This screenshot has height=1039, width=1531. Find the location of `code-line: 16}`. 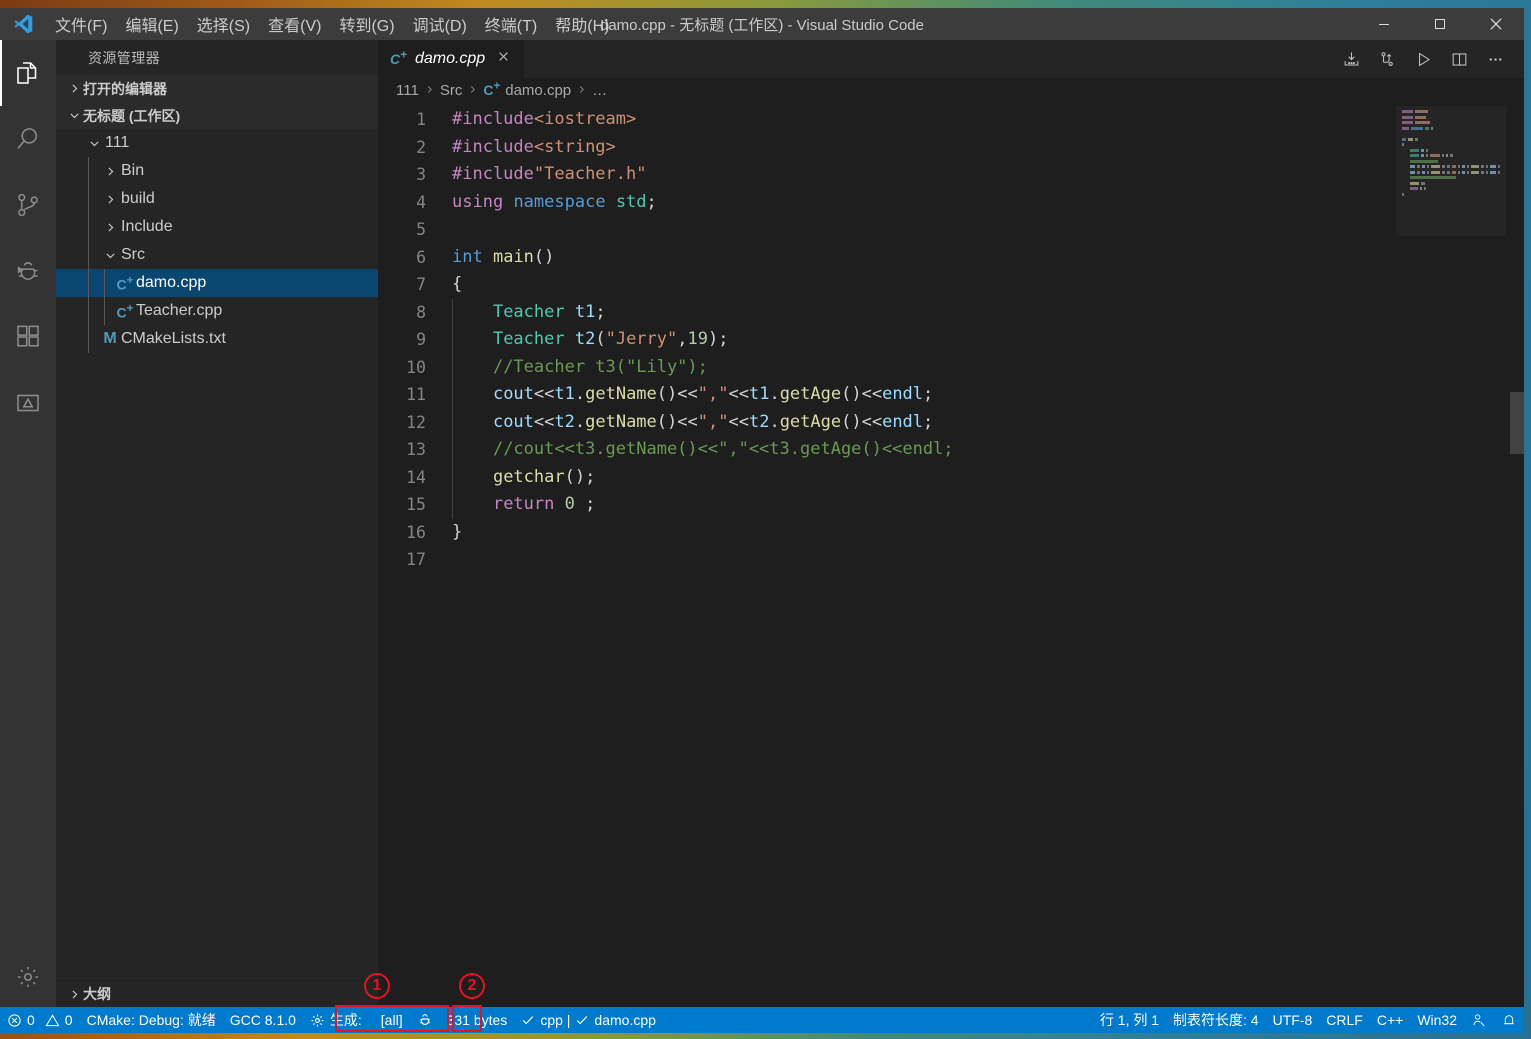

code-line: 16} is located at coordinates (951, 533).